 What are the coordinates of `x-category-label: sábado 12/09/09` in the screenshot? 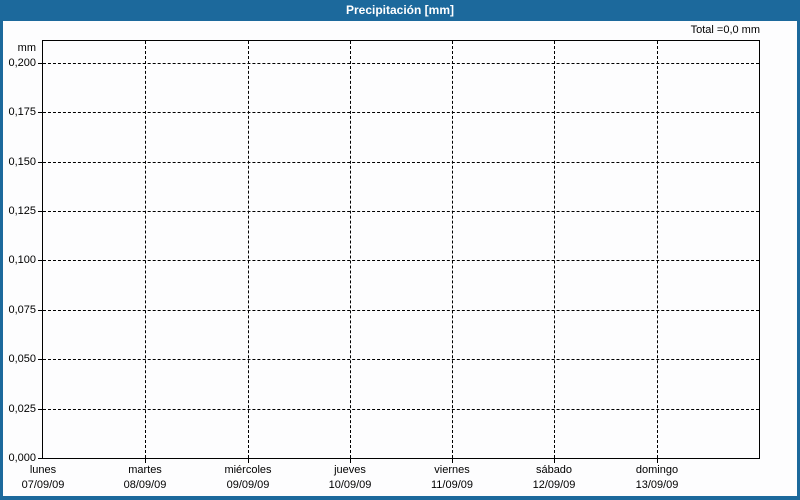 It's located at (554, 478).